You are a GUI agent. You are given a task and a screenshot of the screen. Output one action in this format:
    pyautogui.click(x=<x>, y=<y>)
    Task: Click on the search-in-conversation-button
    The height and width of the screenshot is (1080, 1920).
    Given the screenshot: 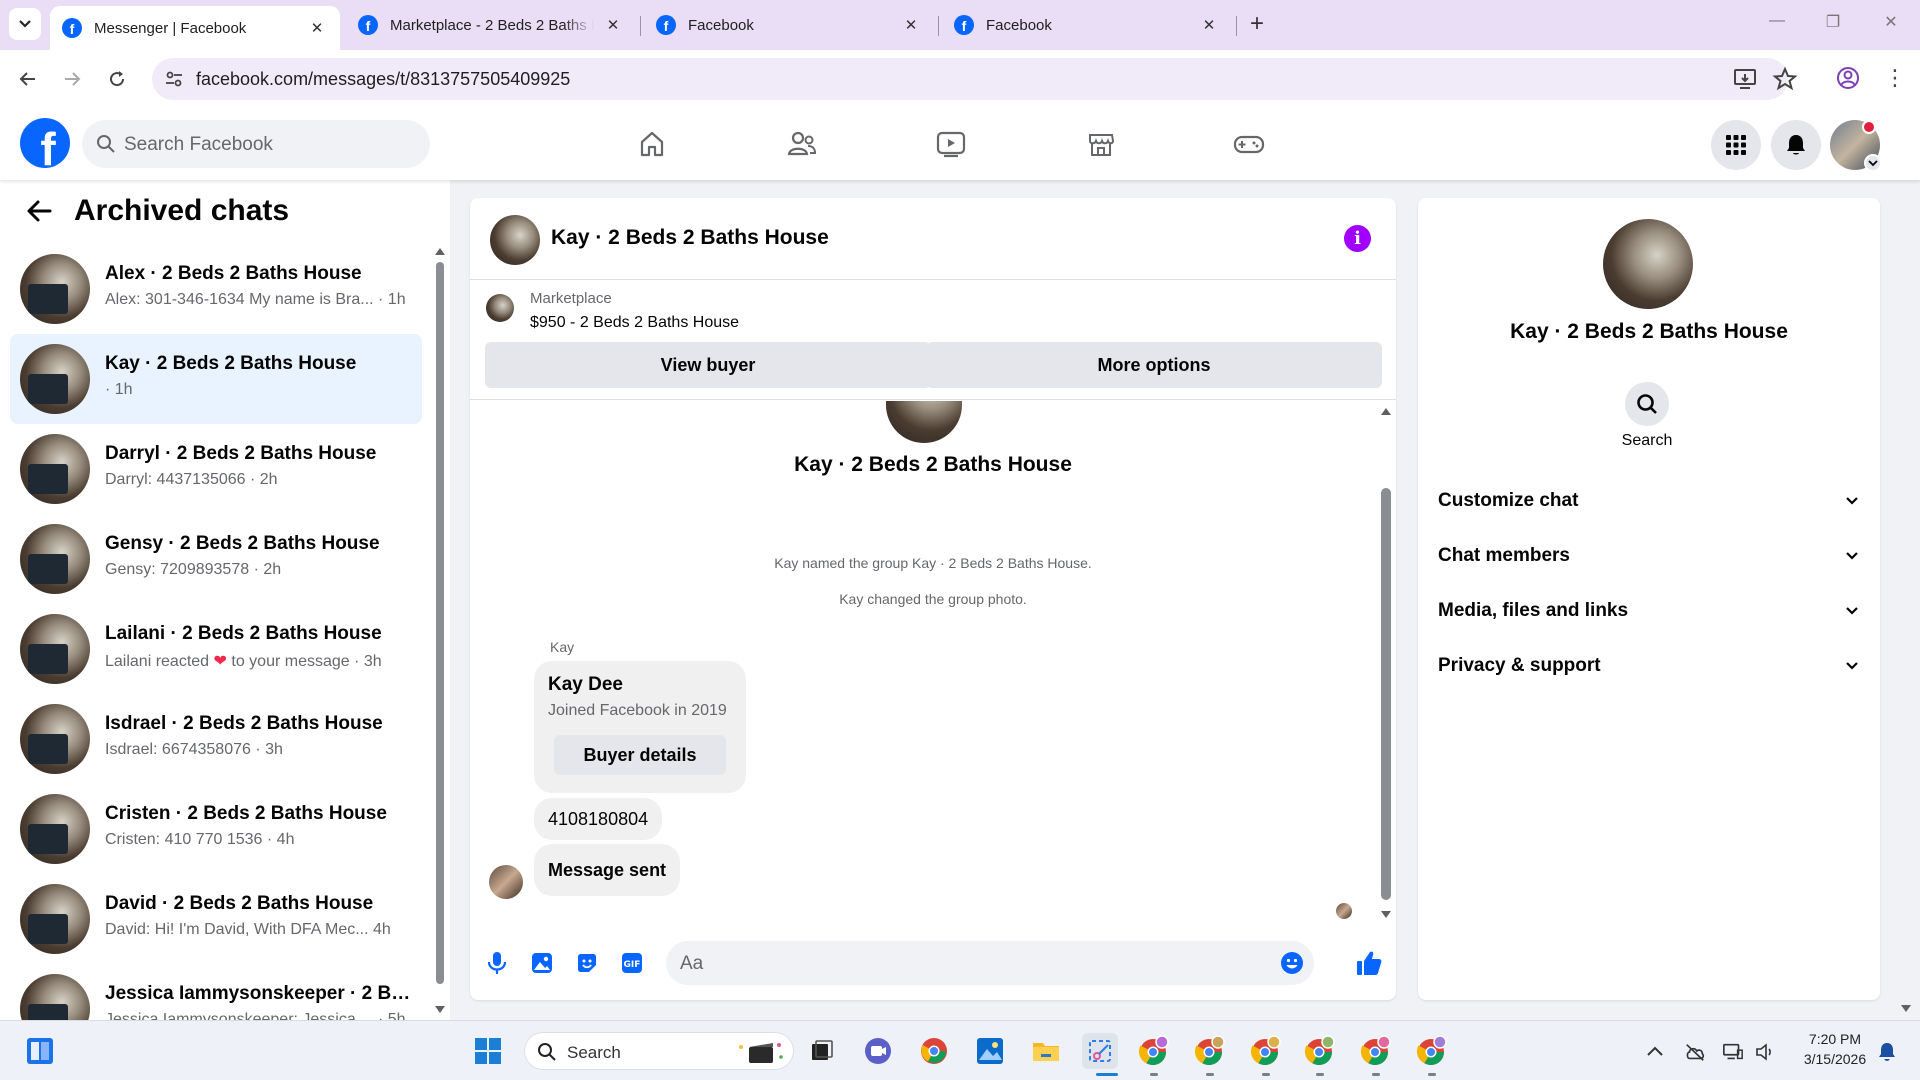 What is the action you would take?
    pyautogui.click(x=1647, y=404)
    